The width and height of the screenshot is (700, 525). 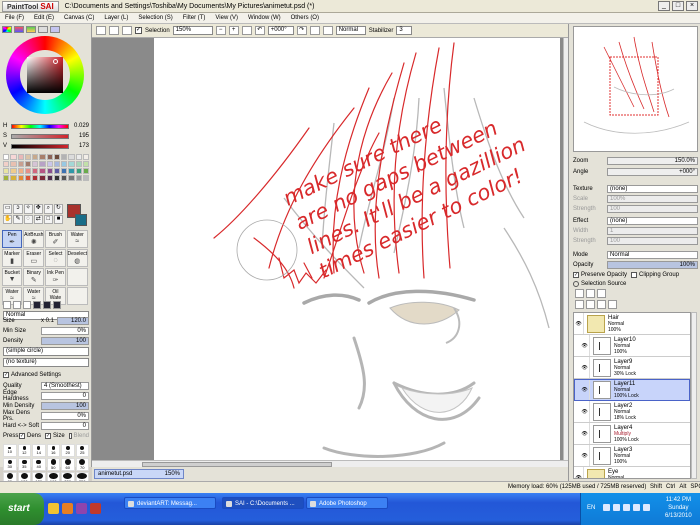 What do you see at coordinates (55, 239) in the screenshot?
I see `brush-tool-brush: Brush ✐` at bounding box center [55, 239].